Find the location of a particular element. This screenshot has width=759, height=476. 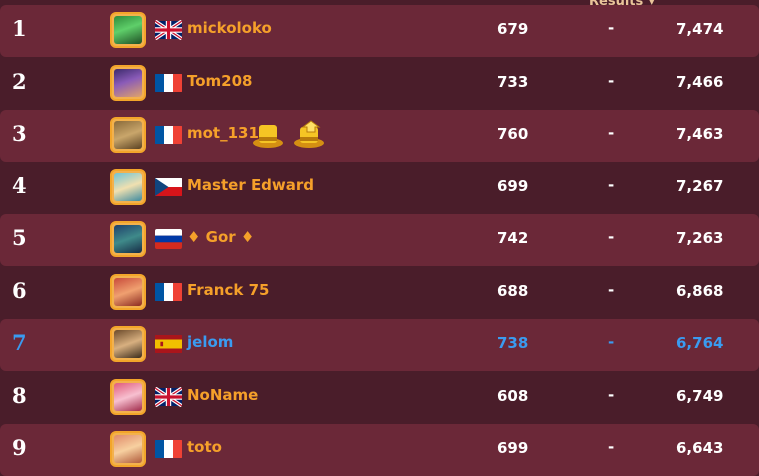

rank-number: 1 is located at coordinates (19, 28).